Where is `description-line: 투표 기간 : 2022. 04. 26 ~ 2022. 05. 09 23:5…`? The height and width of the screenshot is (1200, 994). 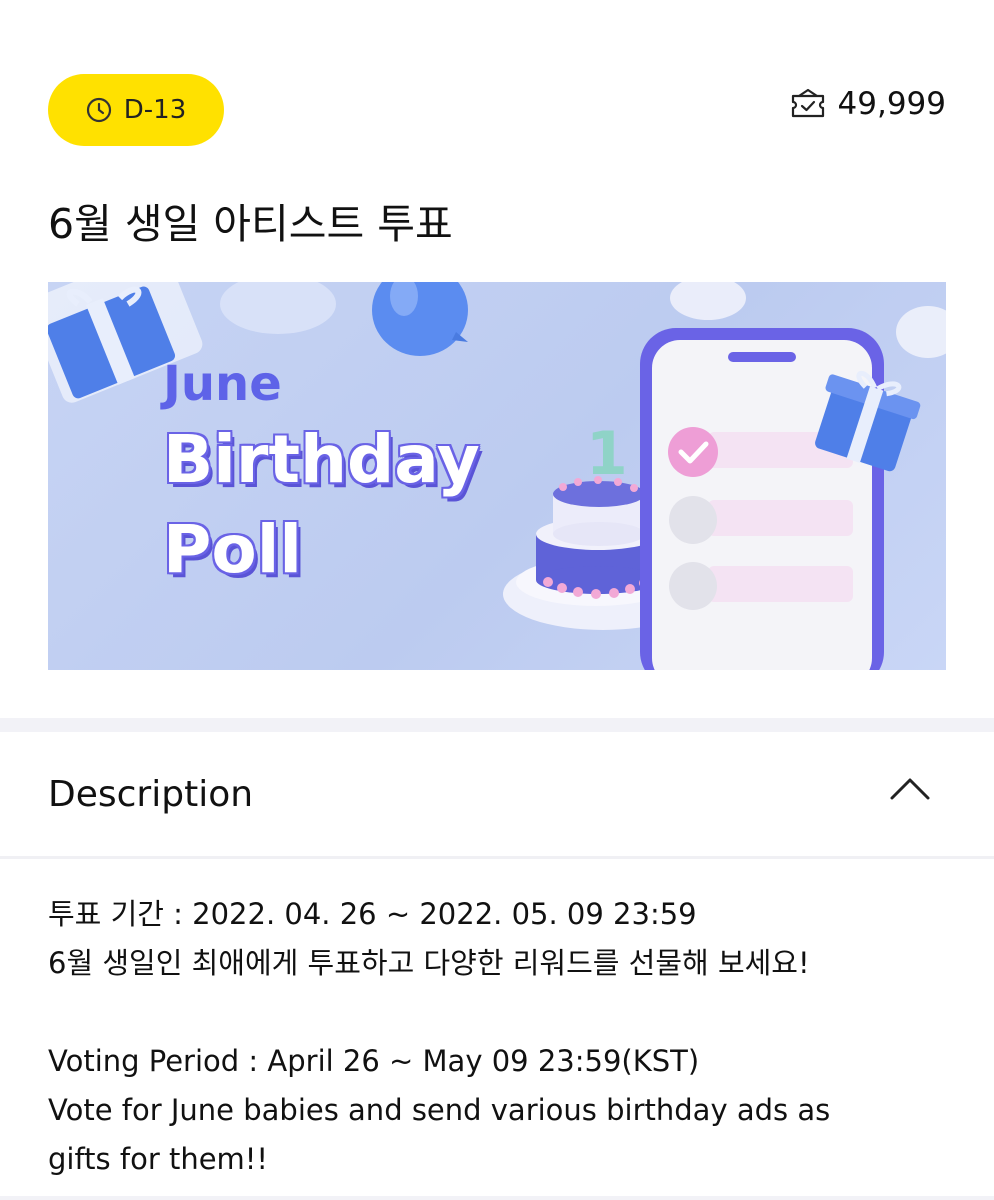
description-line: 투표 기간 : 2022. 04. 26 ~ 2022. 05. 09 23:5… is located at coordinates (372, 914).